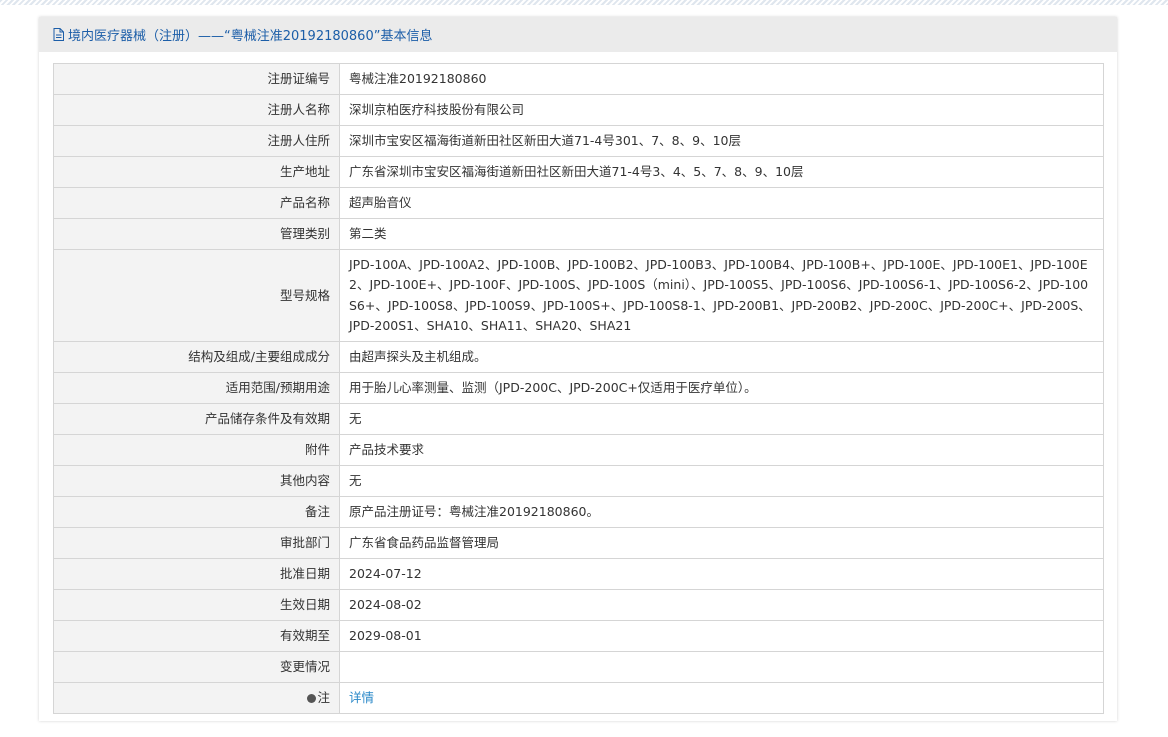  Describe the element at coordinates (196, 667) in the screenshot. I see `row-label: 变更情况` at that location.